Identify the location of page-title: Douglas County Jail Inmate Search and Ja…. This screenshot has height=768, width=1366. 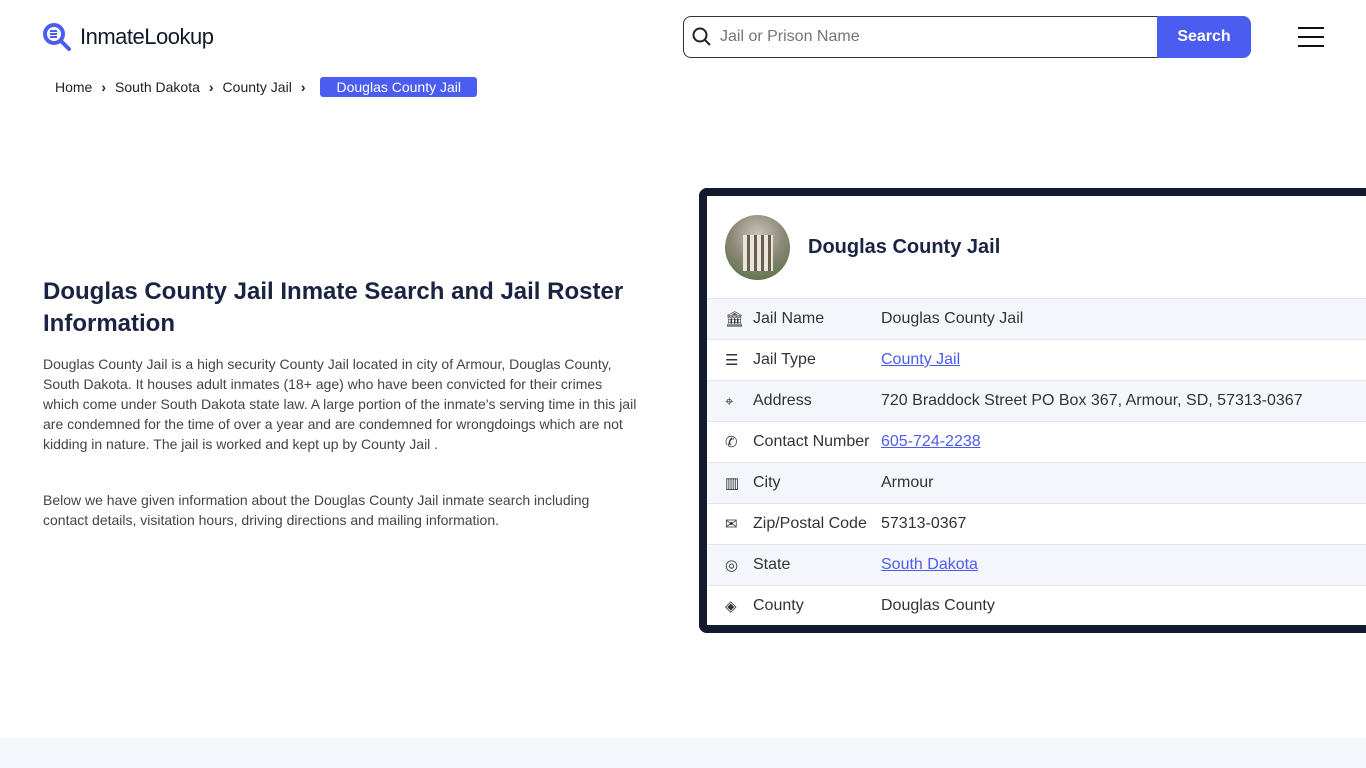
(333, 307).